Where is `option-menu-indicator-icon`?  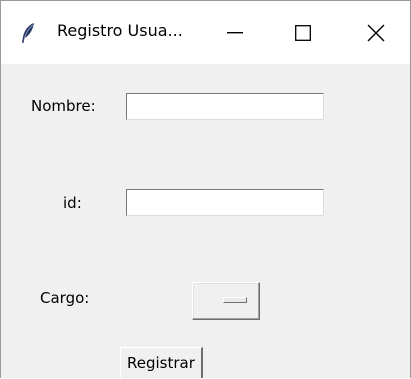 option-menu-indicator-icon is located at coordinates (235, 300).